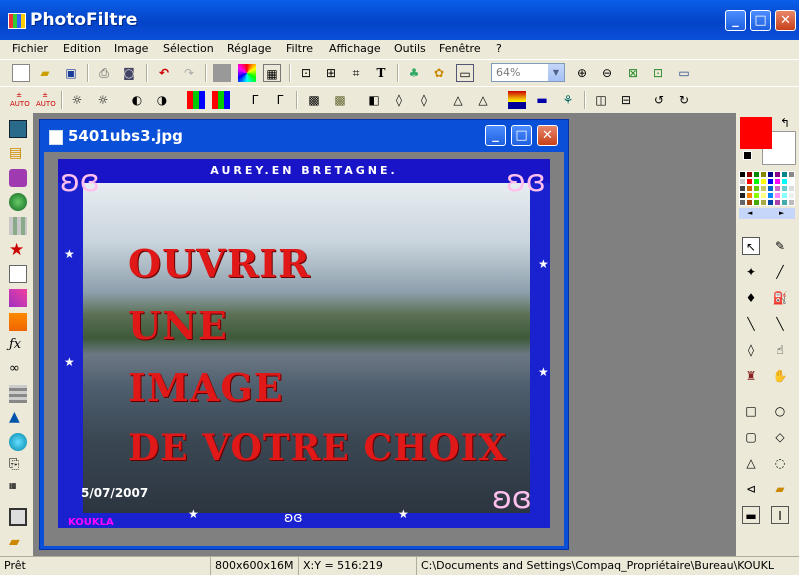  I want to click on hand-icon: ✋, so click(780, 376).